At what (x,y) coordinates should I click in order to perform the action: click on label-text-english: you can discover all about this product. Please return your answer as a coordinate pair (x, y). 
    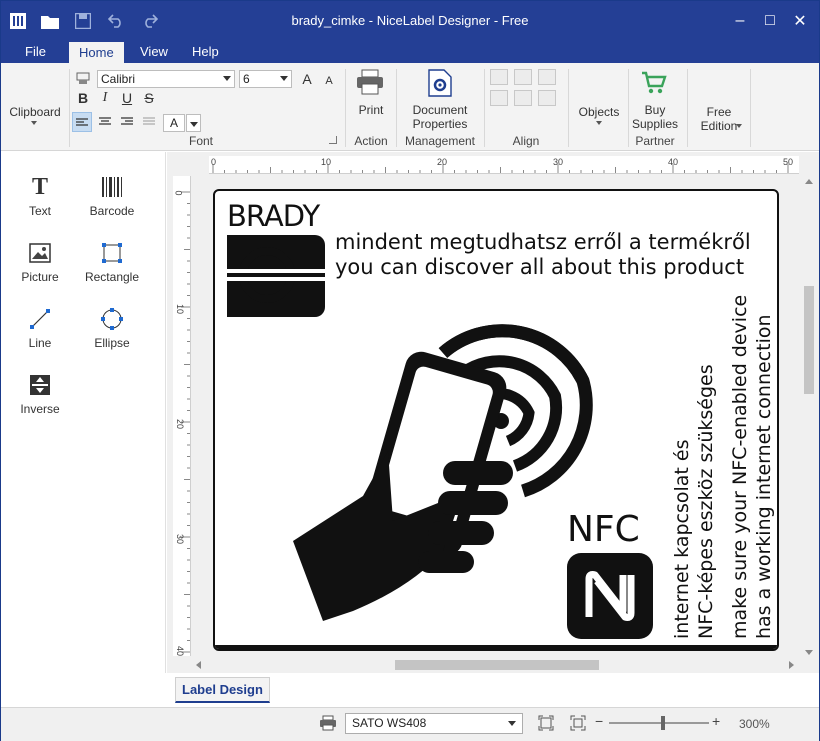
    Looking at the image, I should click on (539, 267).